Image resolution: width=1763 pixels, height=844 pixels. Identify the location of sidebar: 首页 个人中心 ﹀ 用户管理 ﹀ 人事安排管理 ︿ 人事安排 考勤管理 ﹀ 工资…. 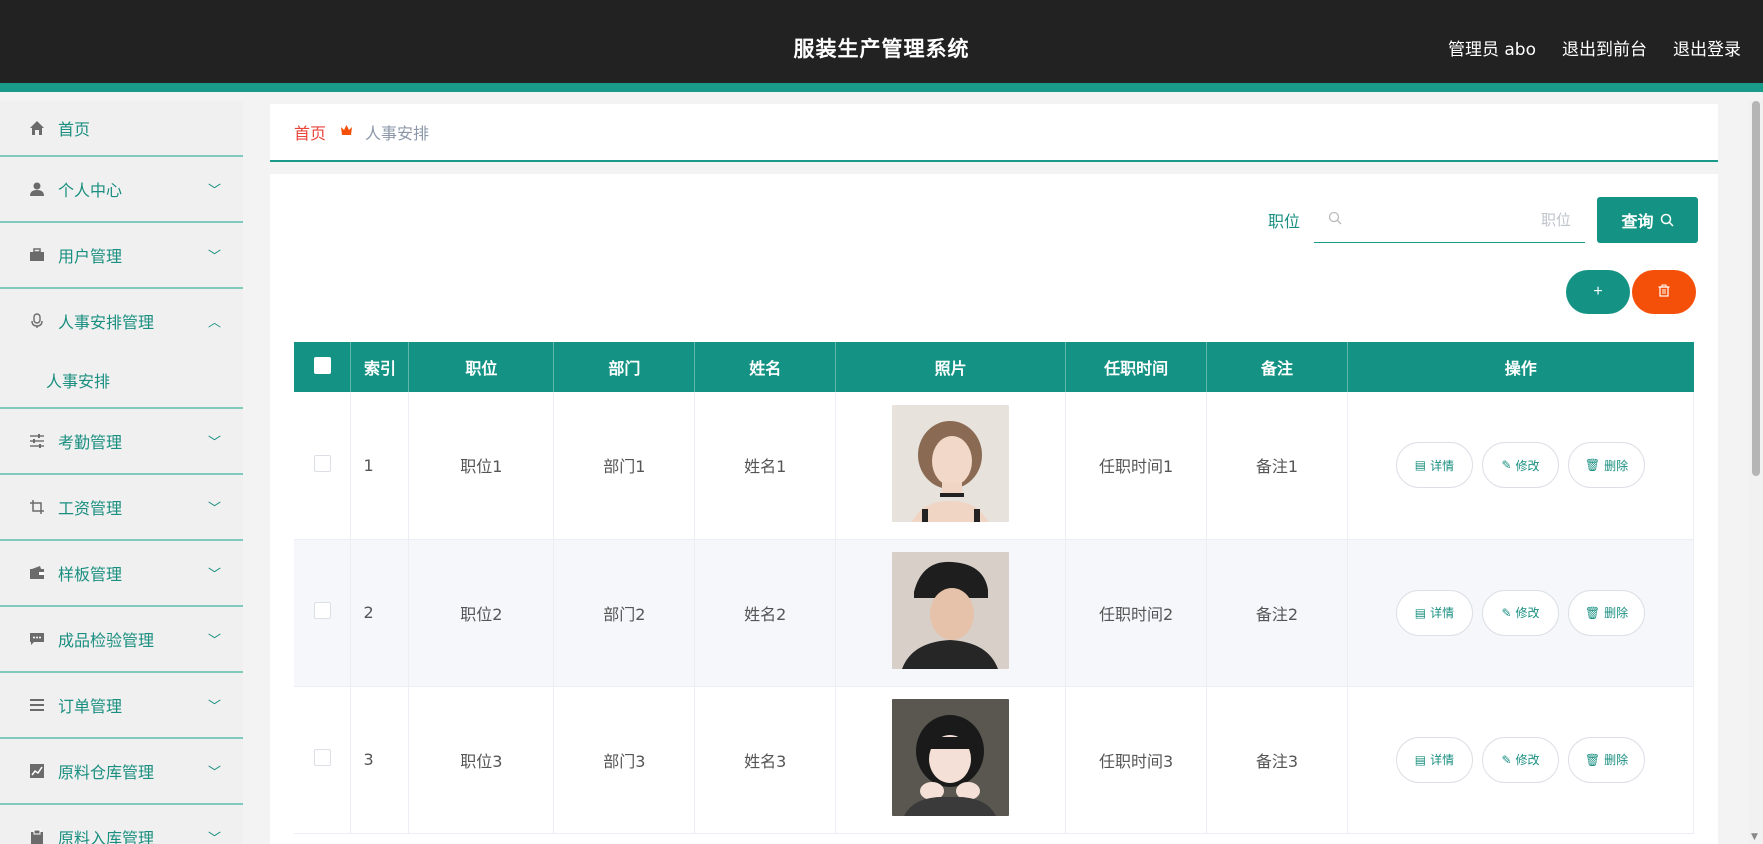
(121, 472).